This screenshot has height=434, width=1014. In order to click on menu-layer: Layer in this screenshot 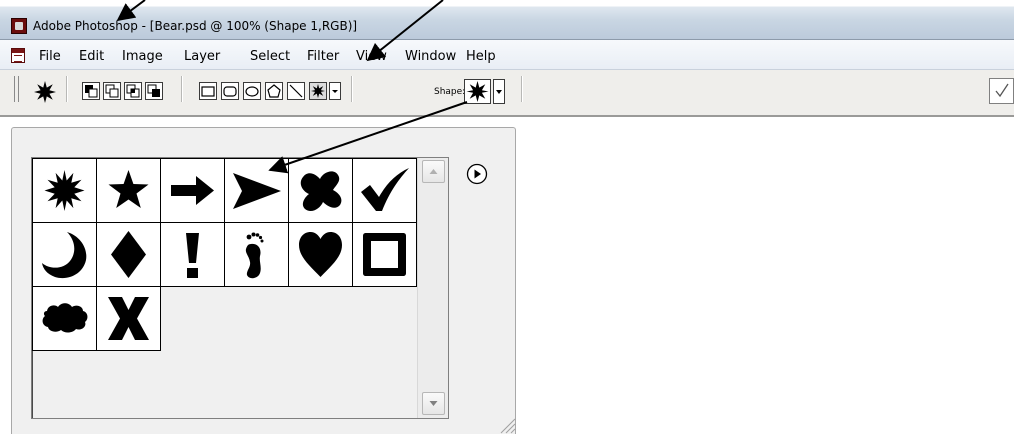, I will do `click(202, 57)`.